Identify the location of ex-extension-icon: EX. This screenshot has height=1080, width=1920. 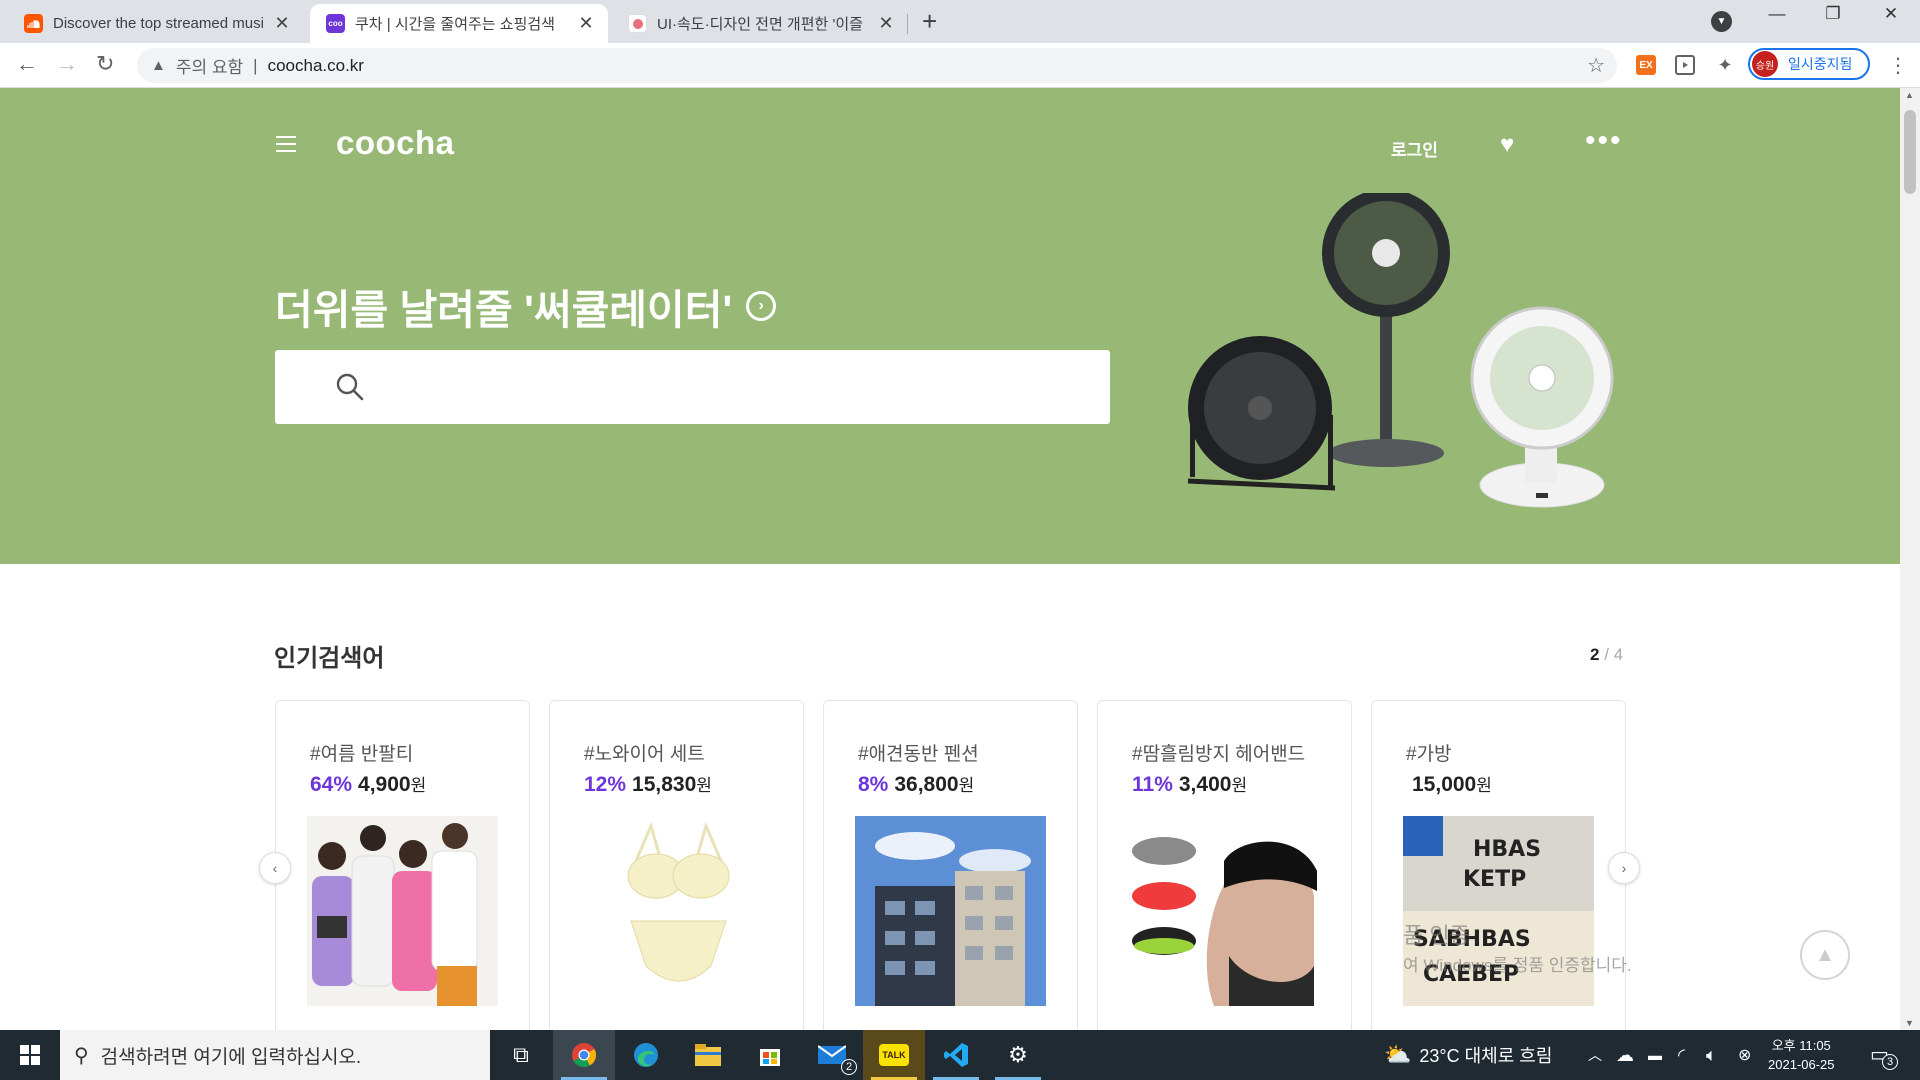
(1646, 65).